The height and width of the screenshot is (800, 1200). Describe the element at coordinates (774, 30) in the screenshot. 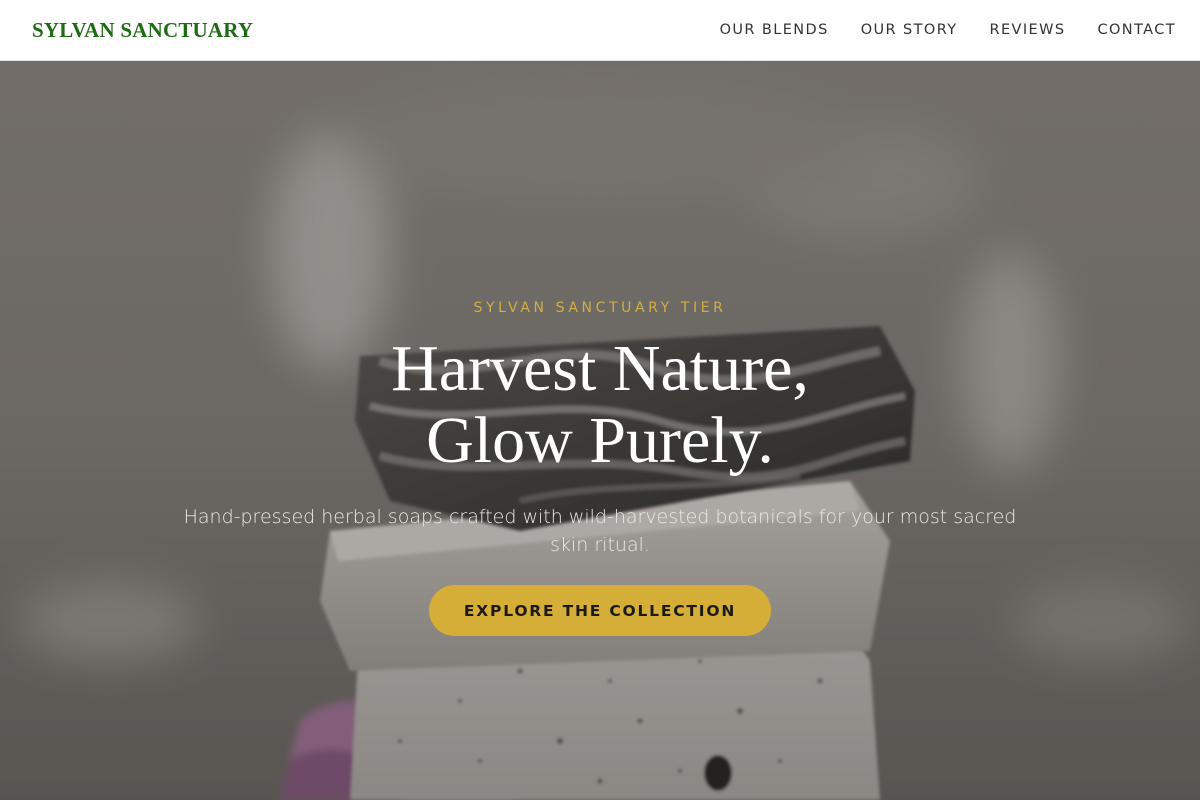

I see `nav-link-our-blends: OUR BLENDS` at that location.